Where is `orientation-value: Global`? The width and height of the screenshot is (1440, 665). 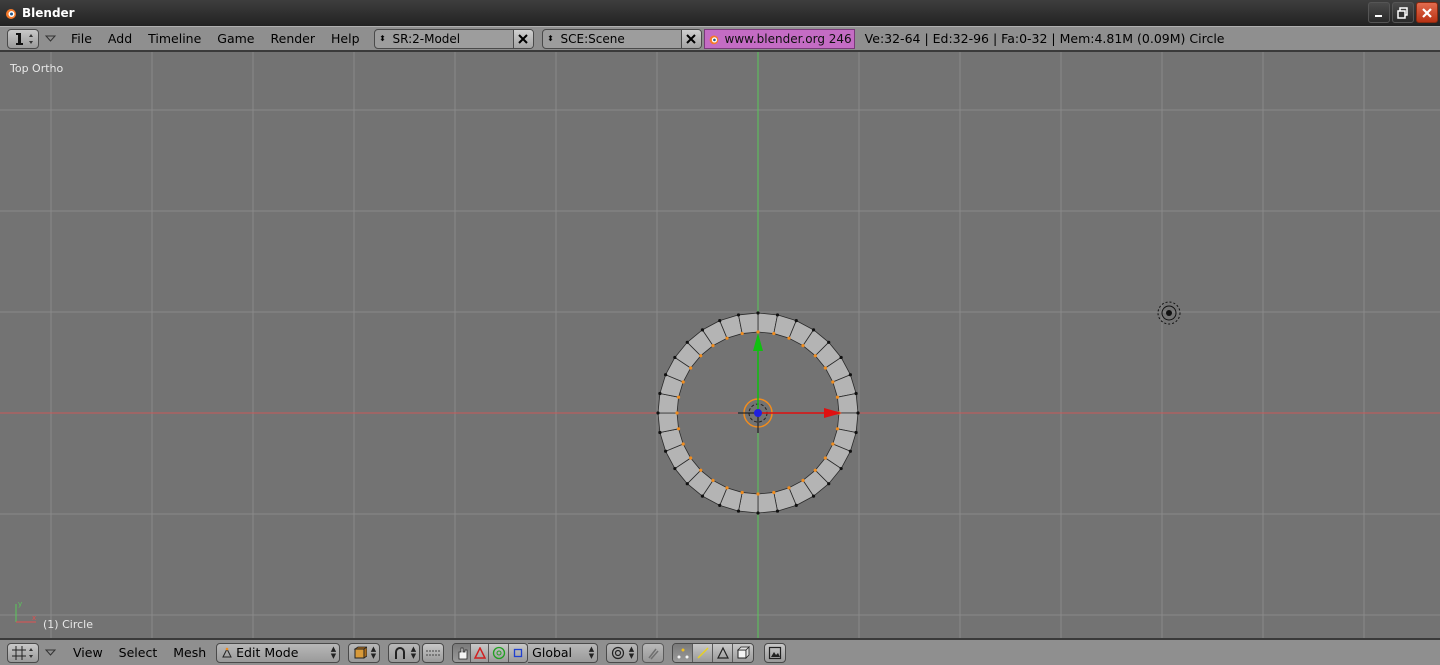 orientation-value: Global is located at coordinates (552, 652).